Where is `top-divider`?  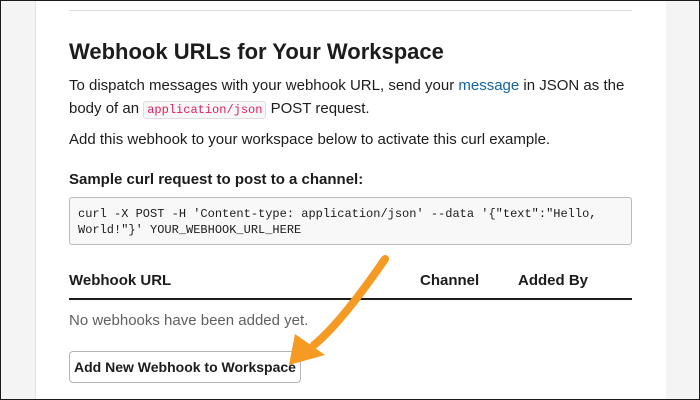 top-divider is located at coordinates (350, 10).